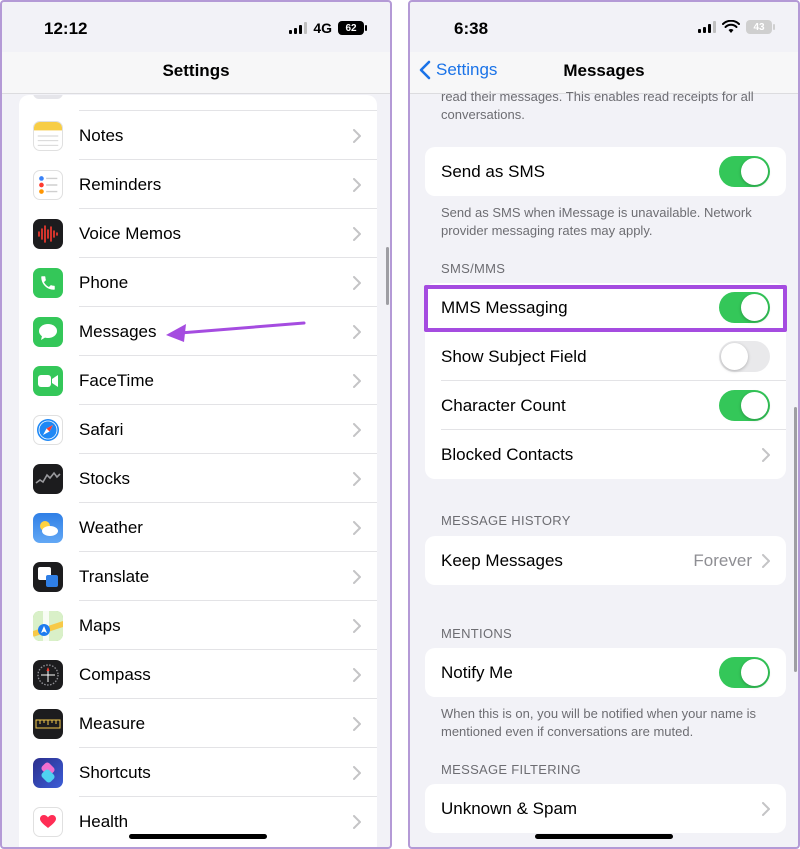  I want to click on mms-messaging-label: MMS Messaging, so click(504, 307).